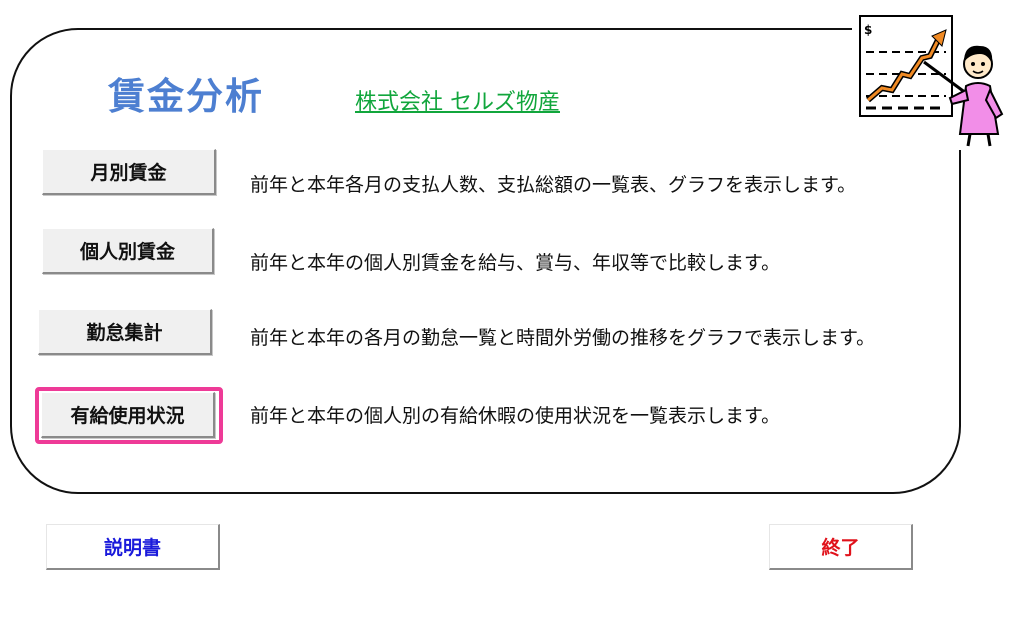 Image resolution: width=1024 pixels, height=624 pixels. What do you see at coordinates (128, 251) in the screenshot?
I see `individual-wage-button: 個人別賃金` at bounding box center [128, 251].